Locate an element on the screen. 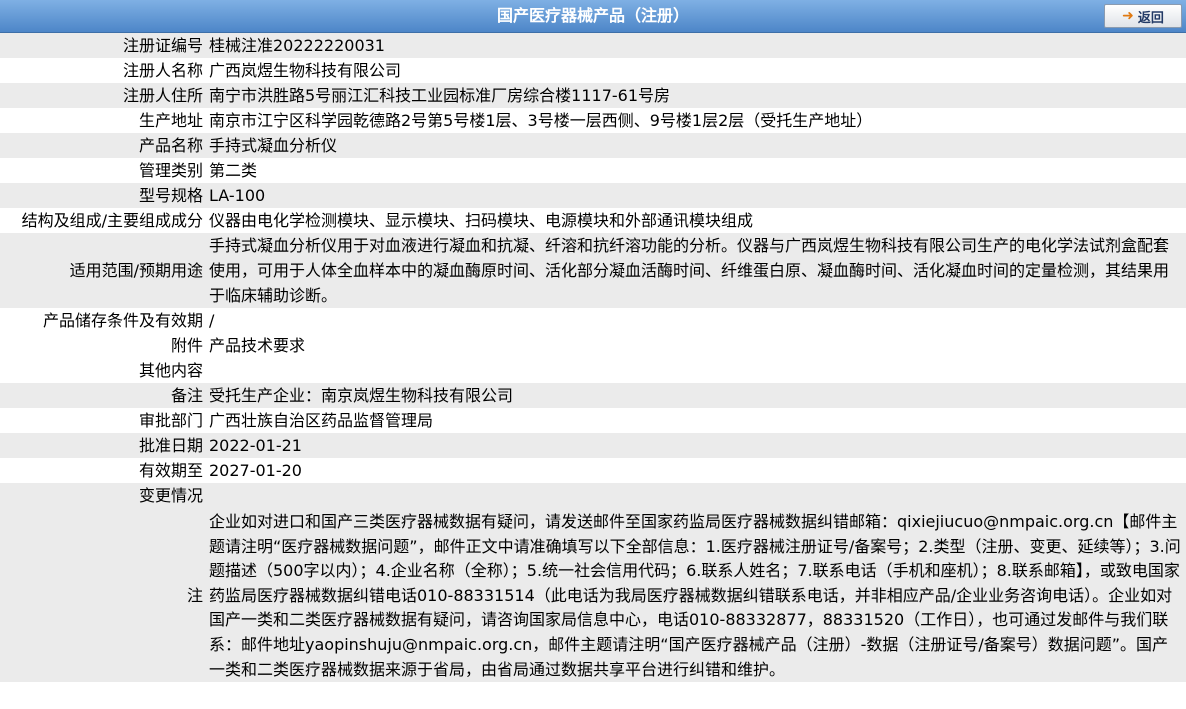 The image size is (1186, 709). value-valid-until: 2027-01-20 is located at coordinates (696, 470).